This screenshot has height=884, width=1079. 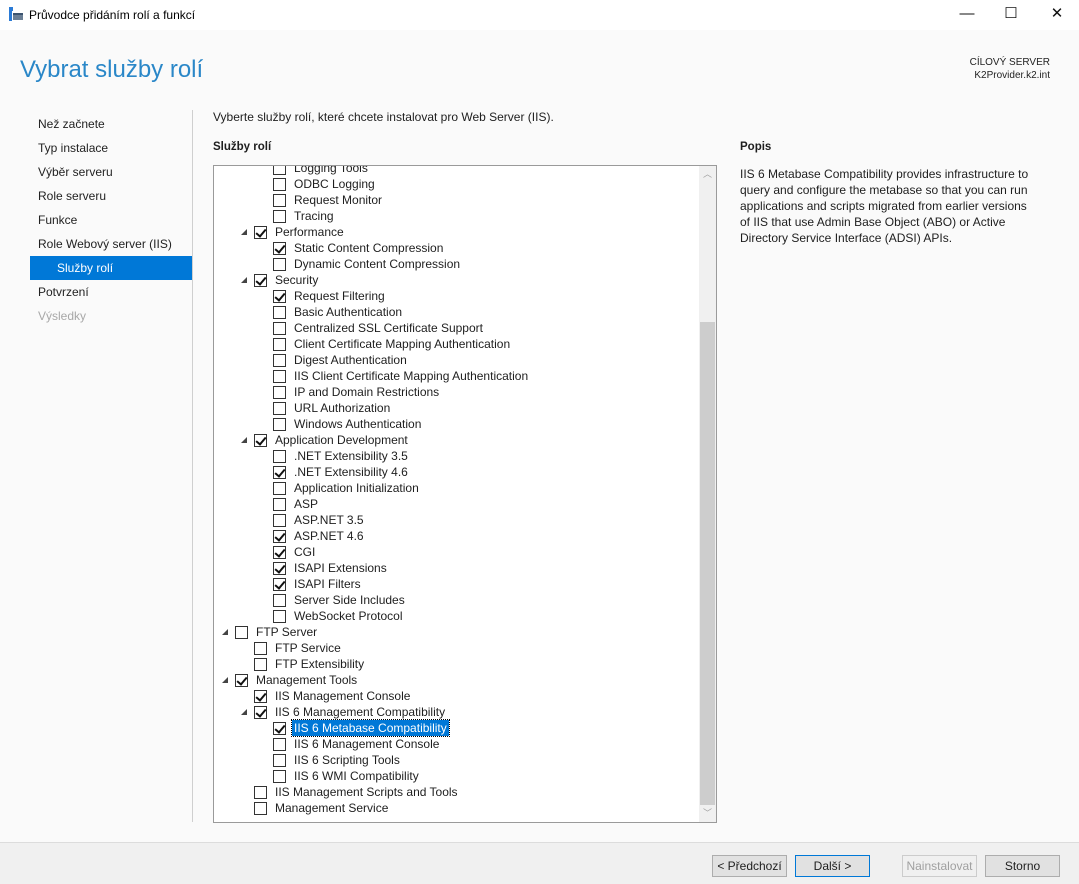 I want to click on nav-step: Funkce, so click(x=111, y=220).